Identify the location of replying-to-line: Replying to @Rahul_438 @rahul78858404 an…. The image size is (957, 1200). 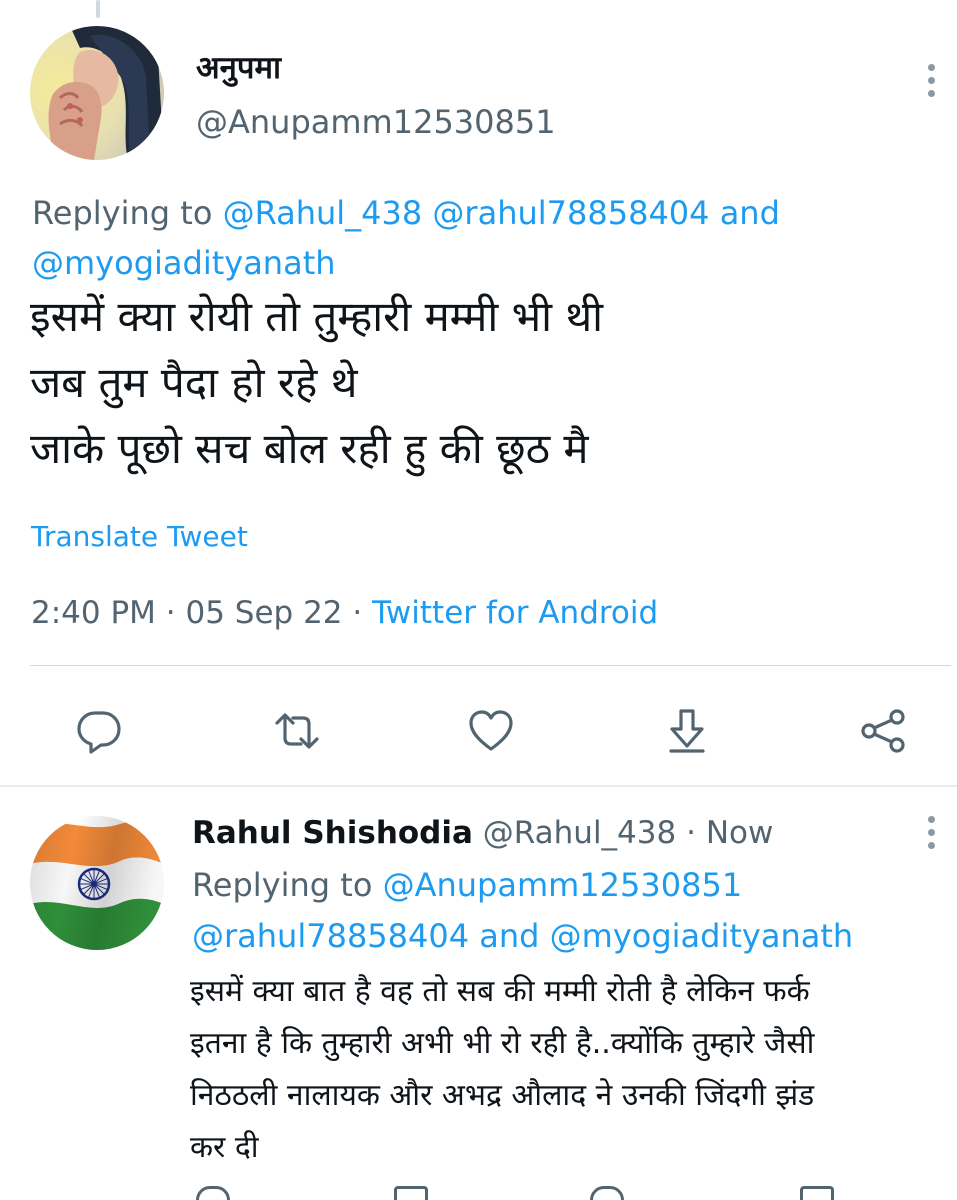
(472, 238).